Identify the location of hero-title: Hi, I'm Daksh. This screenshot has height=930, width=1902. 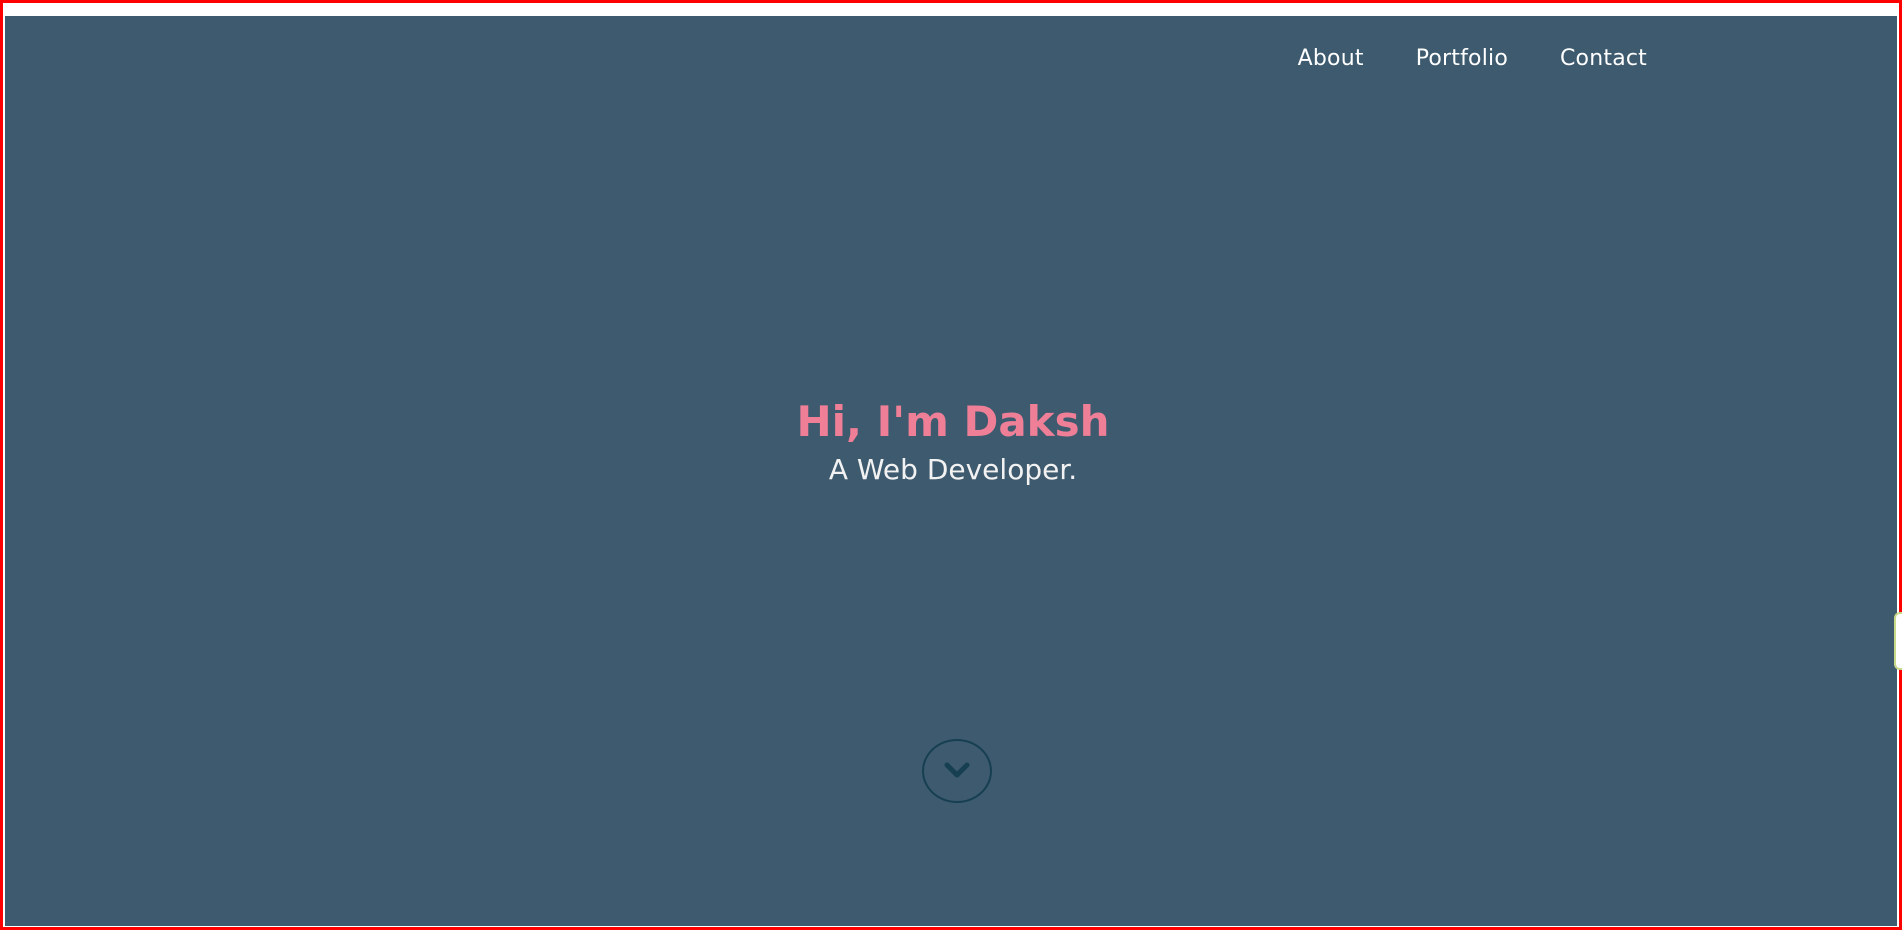
(953, 421).